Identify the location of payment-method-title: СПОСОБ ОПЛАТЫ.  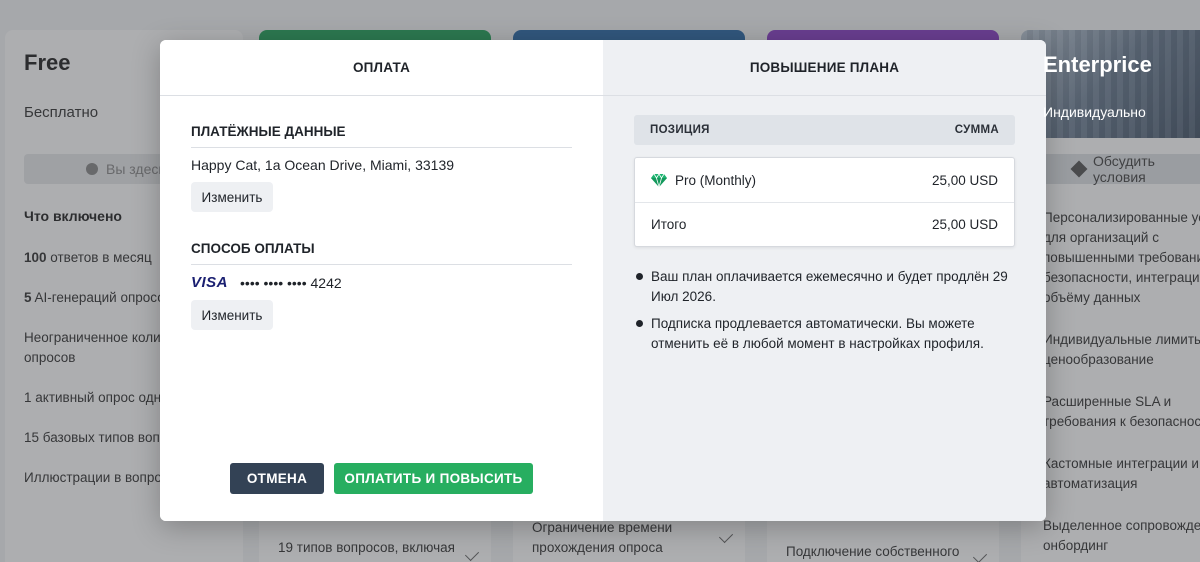
(253, 248).